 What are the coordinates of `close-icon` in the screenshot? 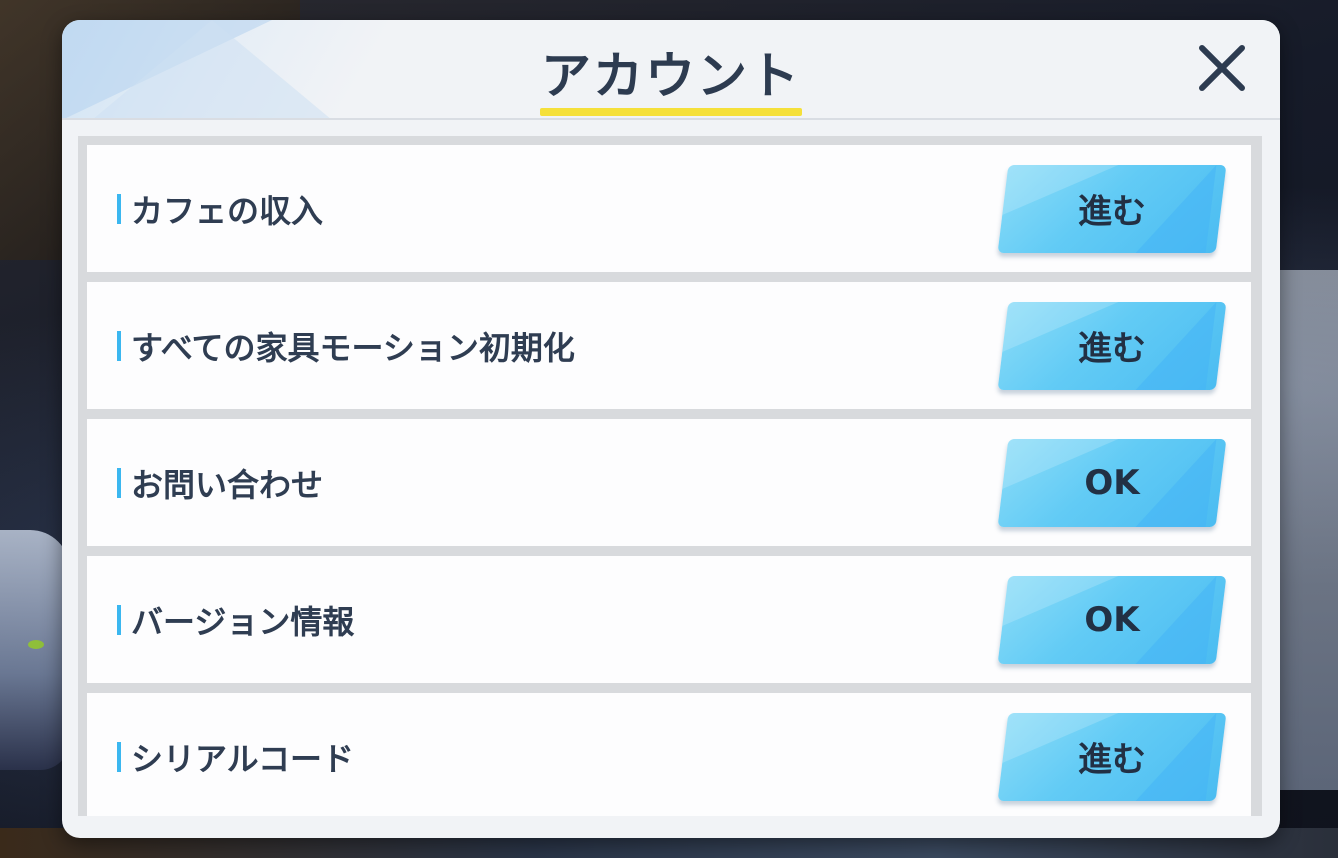 It's located at (1222, 68).